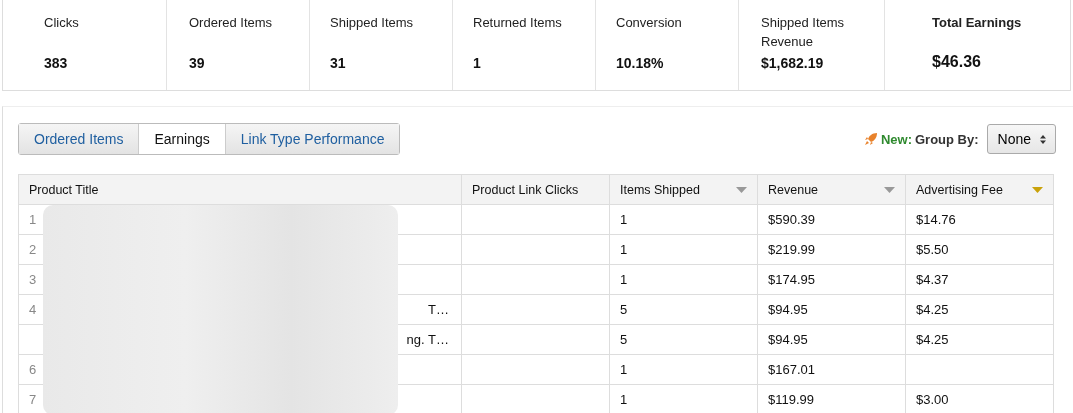 The width and height of the screenshot is (1073, 413). Describe the element at coordinates (33, 249) in the screenshot. I see `row-number: 2` at that location.